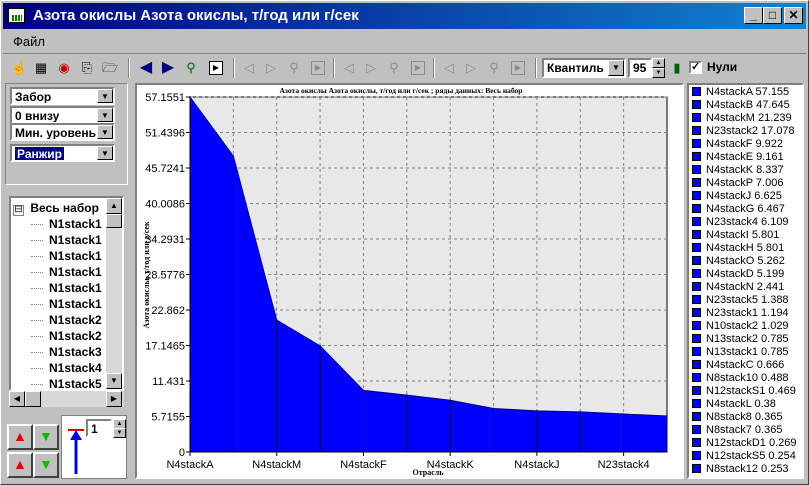 This screenshot has height=485, width=809. I want to click on scroll-thumb, so click(114, 221).